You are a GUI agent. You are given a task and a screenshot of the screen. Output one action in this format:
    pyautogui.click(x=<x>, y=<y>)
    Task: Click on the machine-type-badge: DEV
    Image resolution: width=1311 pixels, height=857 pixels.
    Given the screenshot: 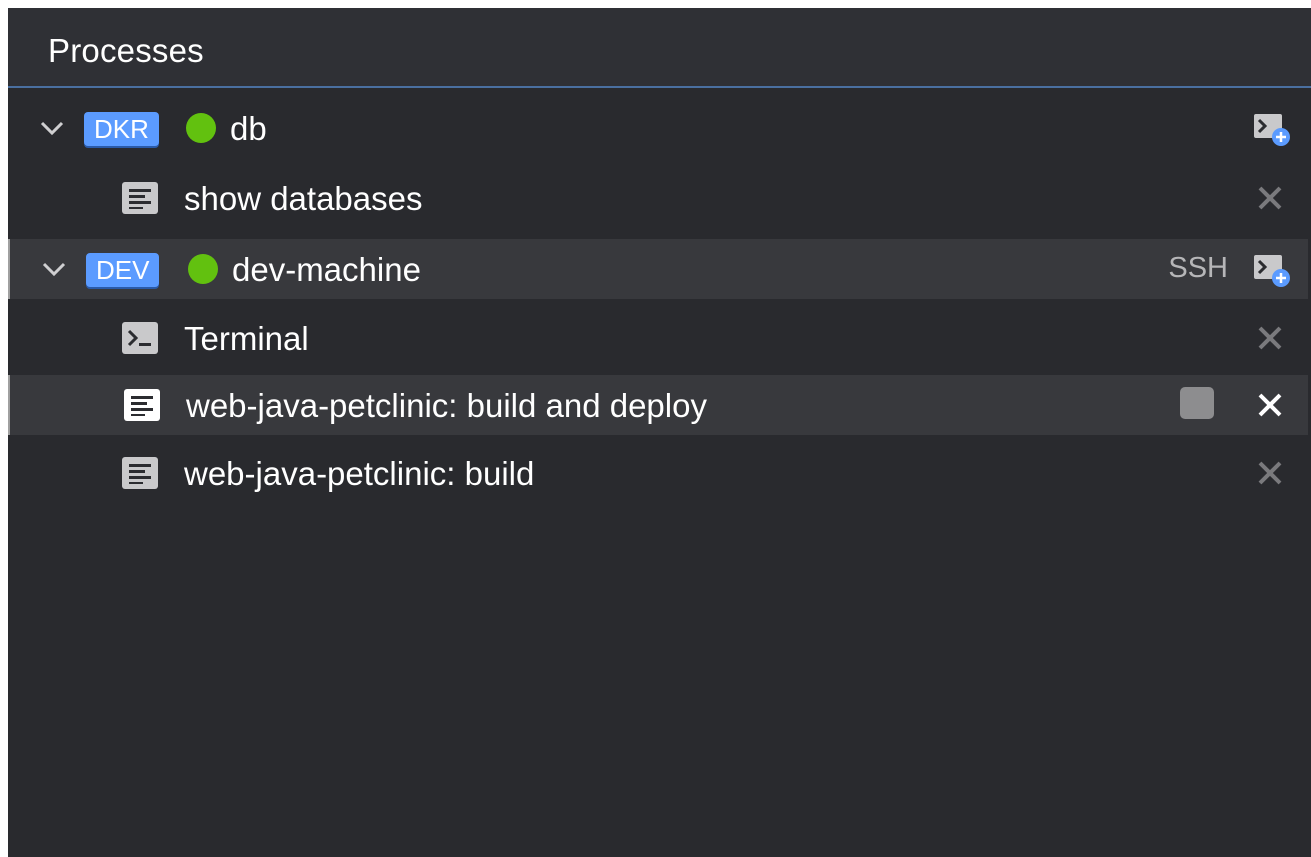 What is the action you would take?
    pyautogui.click(x=123, y=270)
    